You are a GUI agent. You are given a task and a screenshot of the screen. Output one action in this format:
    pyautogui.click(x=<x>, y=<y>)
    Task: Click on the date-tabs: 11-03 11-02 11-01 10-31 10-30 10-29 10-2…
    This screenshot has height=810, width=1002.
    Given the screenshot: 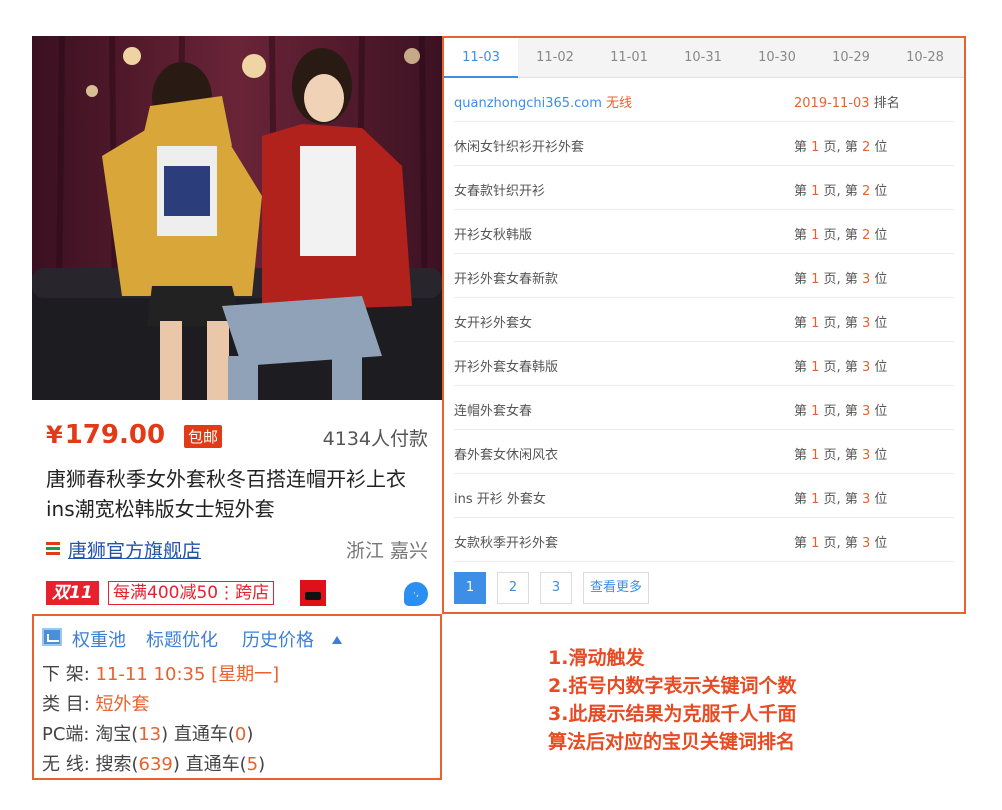 What is the action you would take?
    pyautogui.click(x=704, y=58)
    